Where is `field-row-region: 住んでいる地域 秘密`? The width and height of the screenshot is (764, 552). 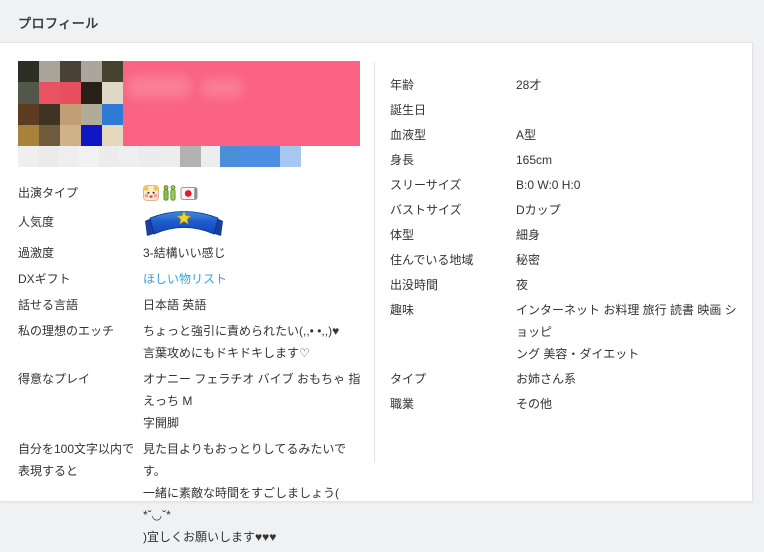
field-row-region: 住んでいる地域 秘密 is located at coordinates (566, 260).